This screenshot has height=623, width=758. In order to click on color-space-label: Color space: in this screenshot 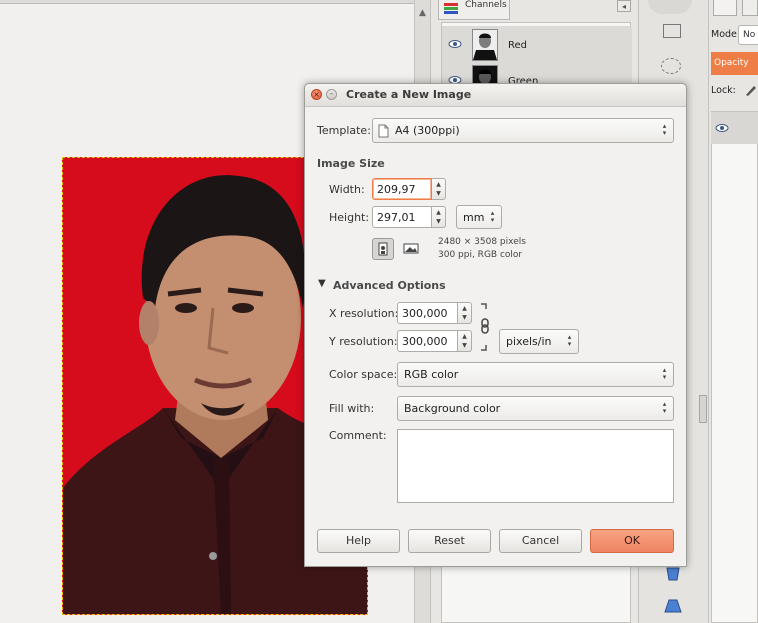, I will do `click(363, 374)`.